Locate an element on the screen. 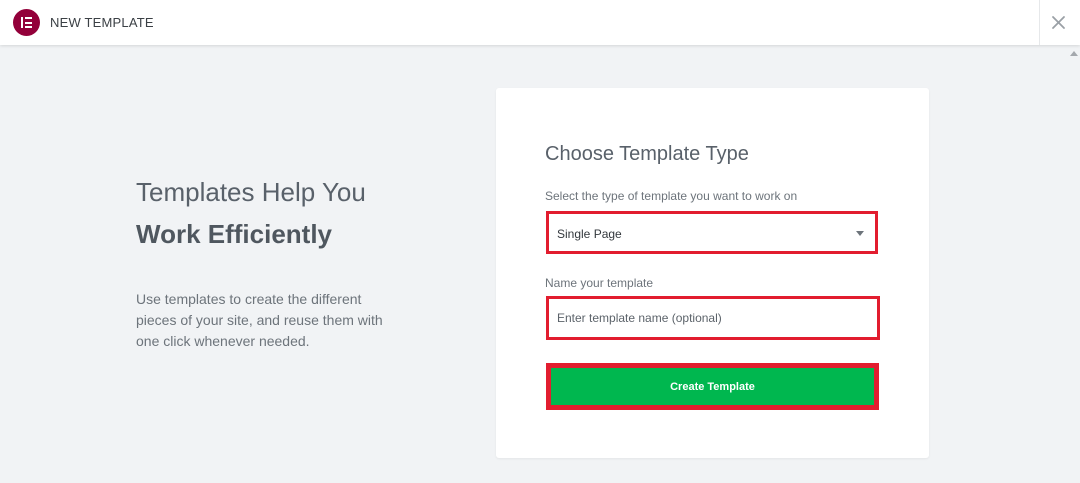  scroll-up-arrow-icon is located at coordinates (1074, 53).